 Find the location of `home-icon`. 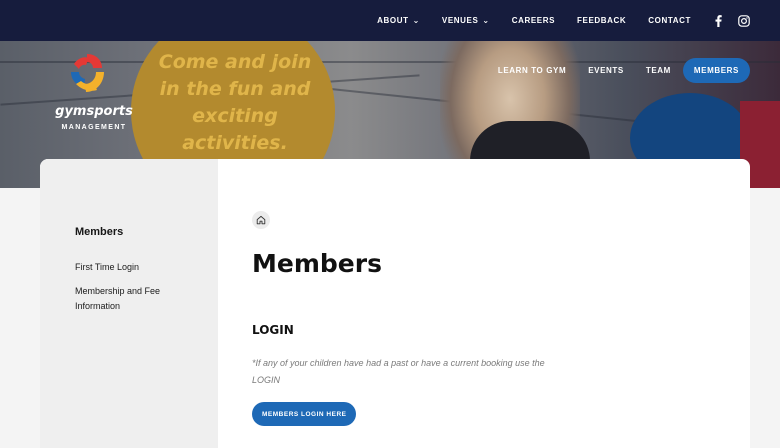

home-icon is located at coordinates (261, 220).